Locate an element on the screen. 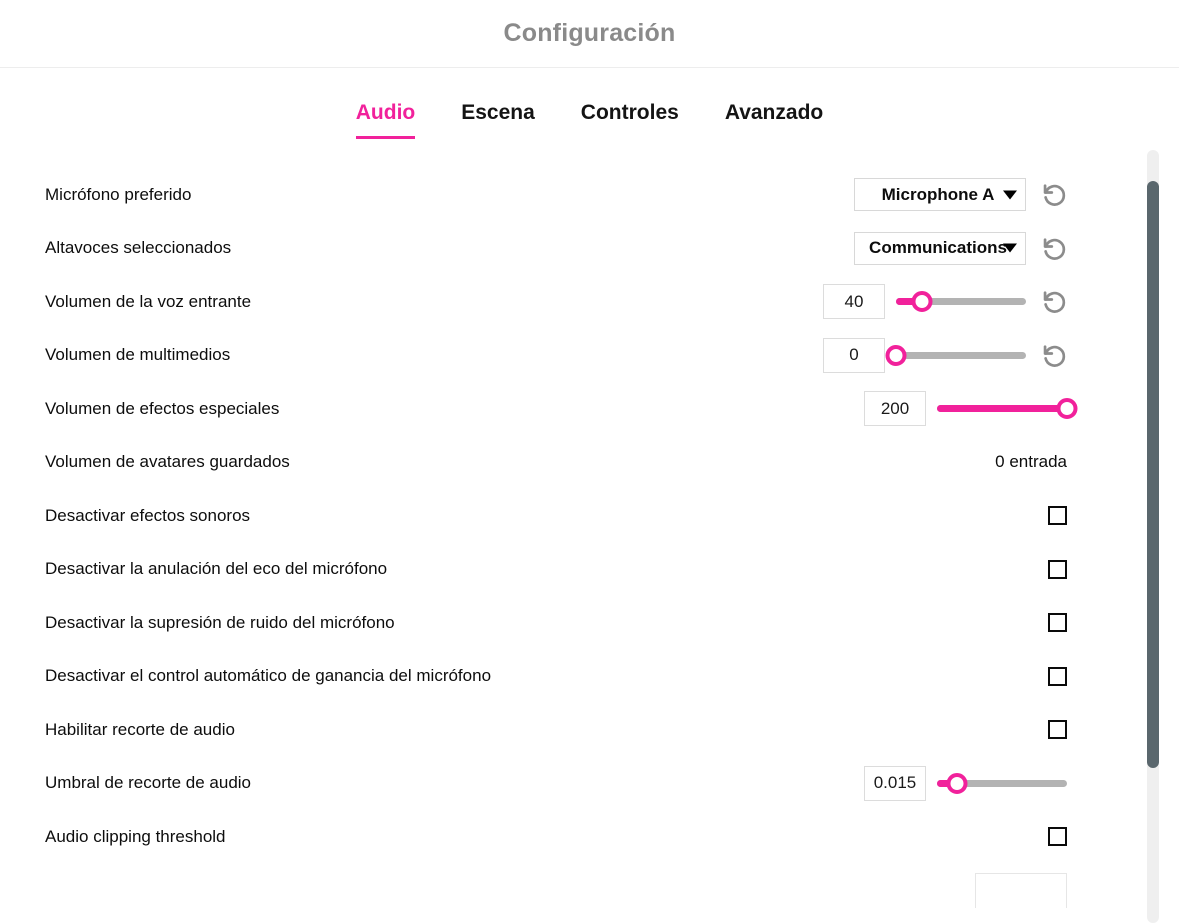 This screenshot has width=1179, height=923. value-input: 0 is located at coordinates (854, 355).